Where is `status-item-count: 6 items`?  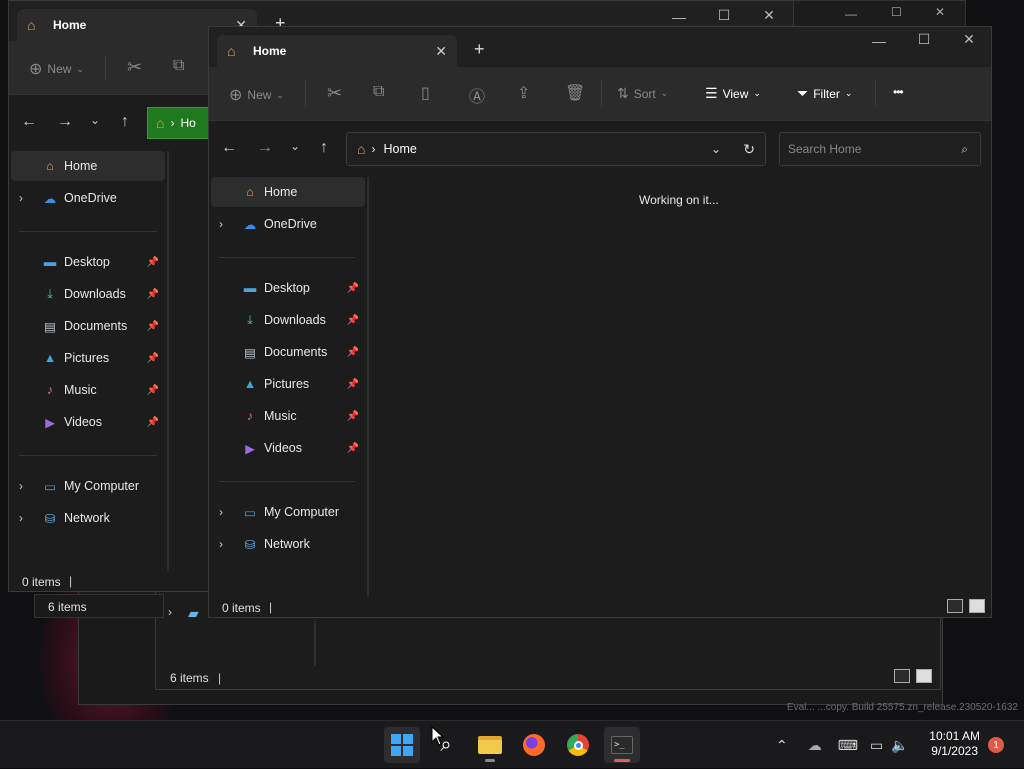 status-item-count: 6 items is located at coordinates (189, 678).